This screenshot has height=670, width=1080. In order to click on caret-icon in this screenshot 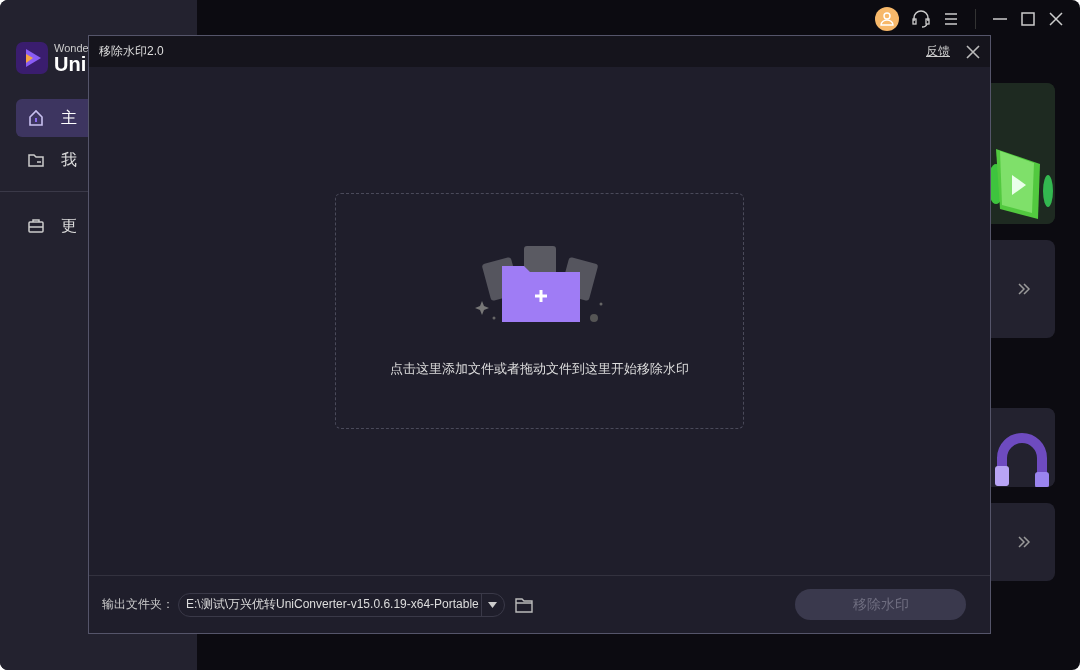, I will do `click(493, 604)`.